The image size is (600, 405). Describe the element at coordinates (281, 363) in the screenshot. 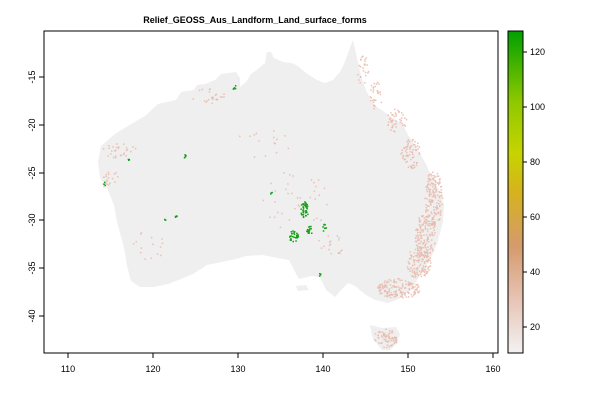

I see `x-axis: 110 120 130 140 150 160` at that location.